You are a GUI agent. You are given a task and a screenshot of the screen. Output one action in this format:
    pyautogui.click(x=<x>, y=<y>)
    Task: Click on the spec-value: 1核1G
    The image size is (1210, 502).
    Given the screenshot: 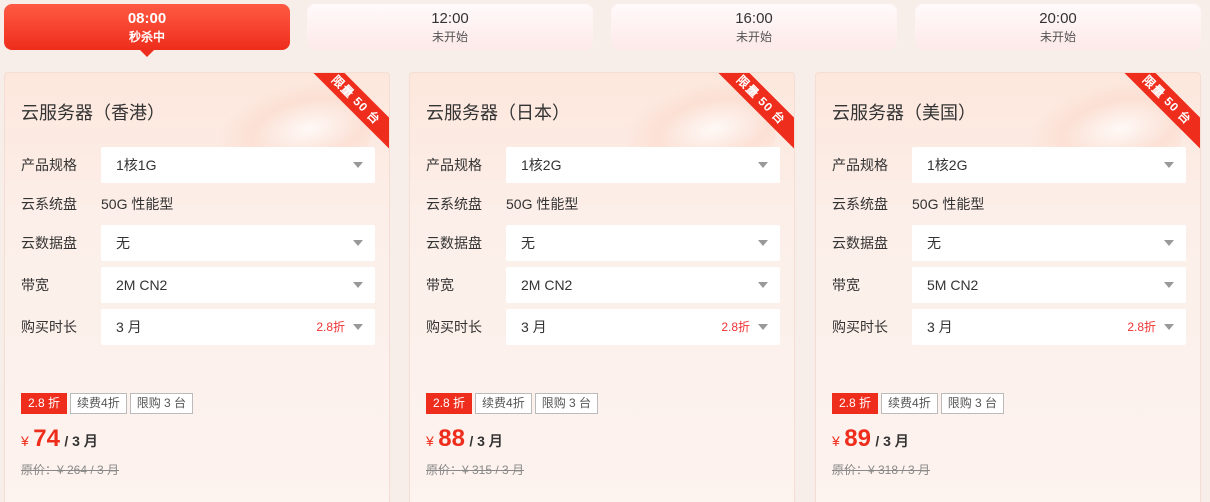 What is the action you would take?
    pyautogui.click(x=136, y=165)
    